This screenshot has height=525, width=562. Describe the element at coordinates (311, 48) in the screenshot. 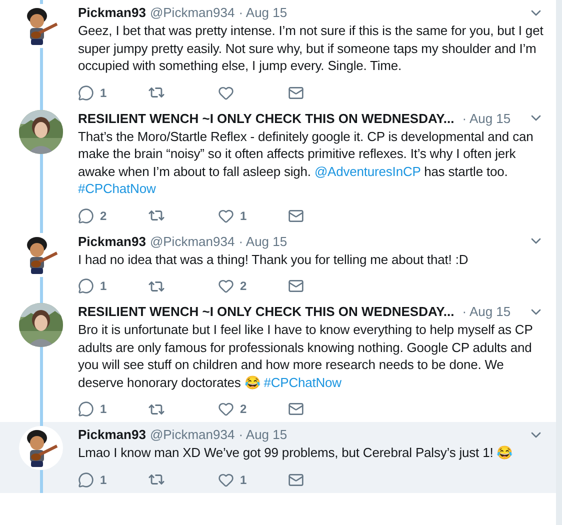

I see `tweet-text: Geez, I bet that was pretty intense. I’m not sure if this is the same for you, but I get super jumpy pretty easily. Not sure why, but if someone taps my shoulder and I’m occupied with something else, I jump every. Single. Time.` at that location.